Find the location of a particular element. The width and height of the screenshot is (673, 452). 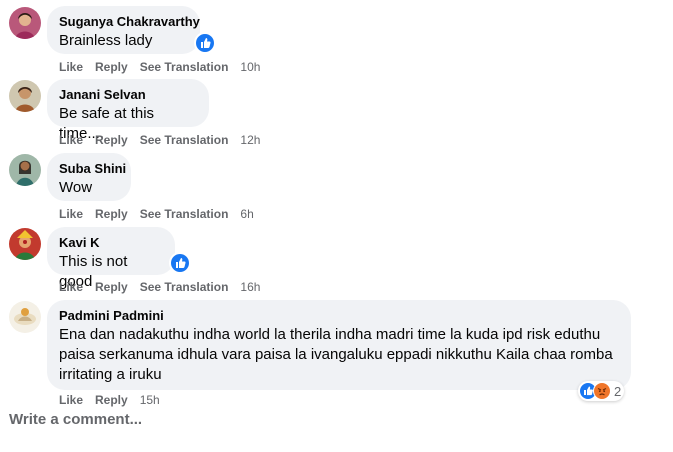

commenter-name: Suganya Chakravarthy is located at coordinates (129, 22).